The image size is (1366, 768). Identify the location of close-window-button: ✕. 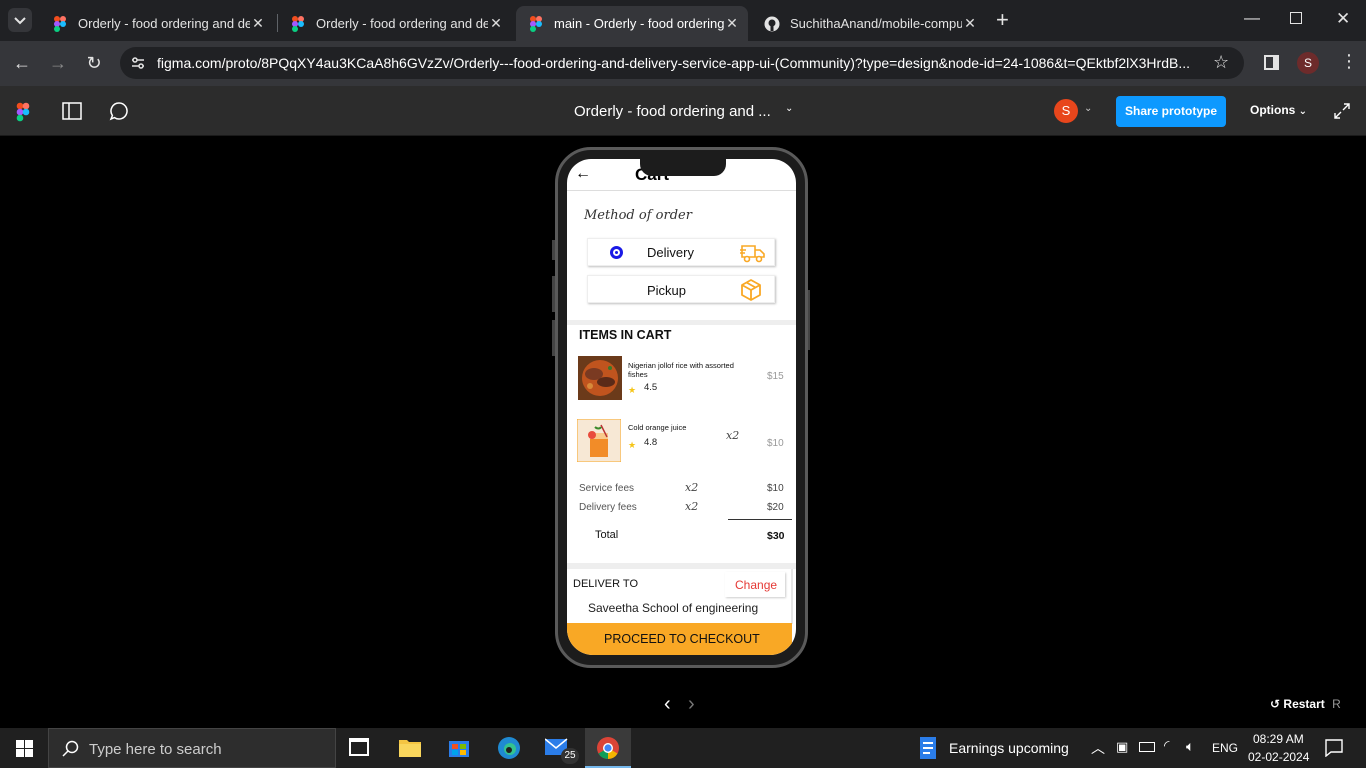
(1343, 19).